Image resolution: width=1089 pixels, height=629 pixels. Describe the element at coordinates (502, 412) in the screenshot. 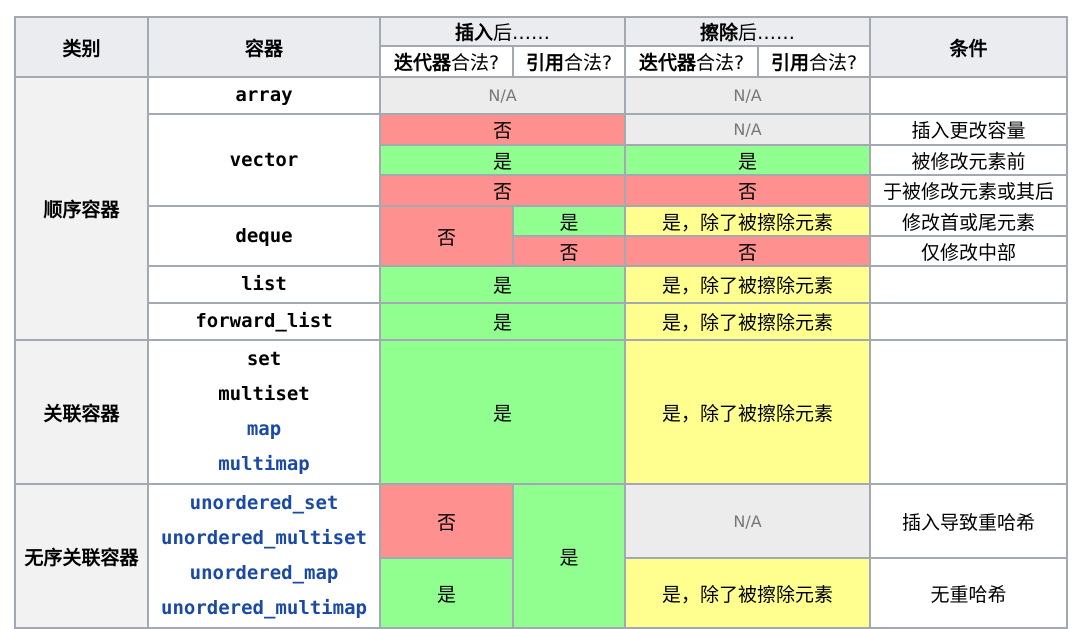

I see `associative-insert-cell: 是` at that location.